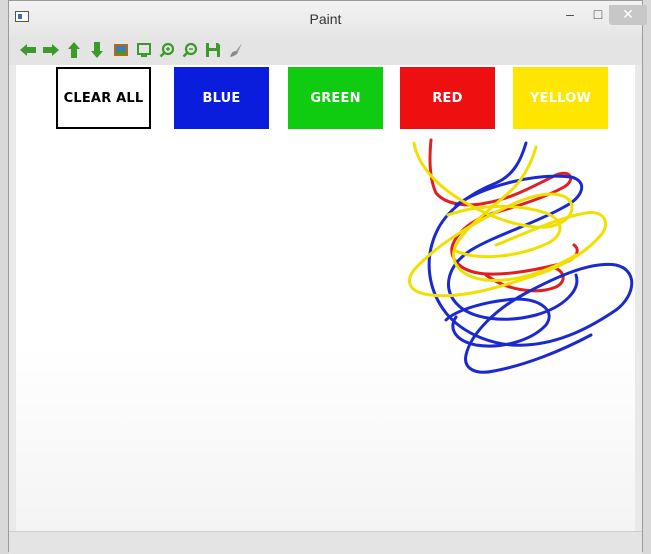 The height and width of the screenshot is (554, 651). I want to click on minimize-button: –, so click(570, 15).